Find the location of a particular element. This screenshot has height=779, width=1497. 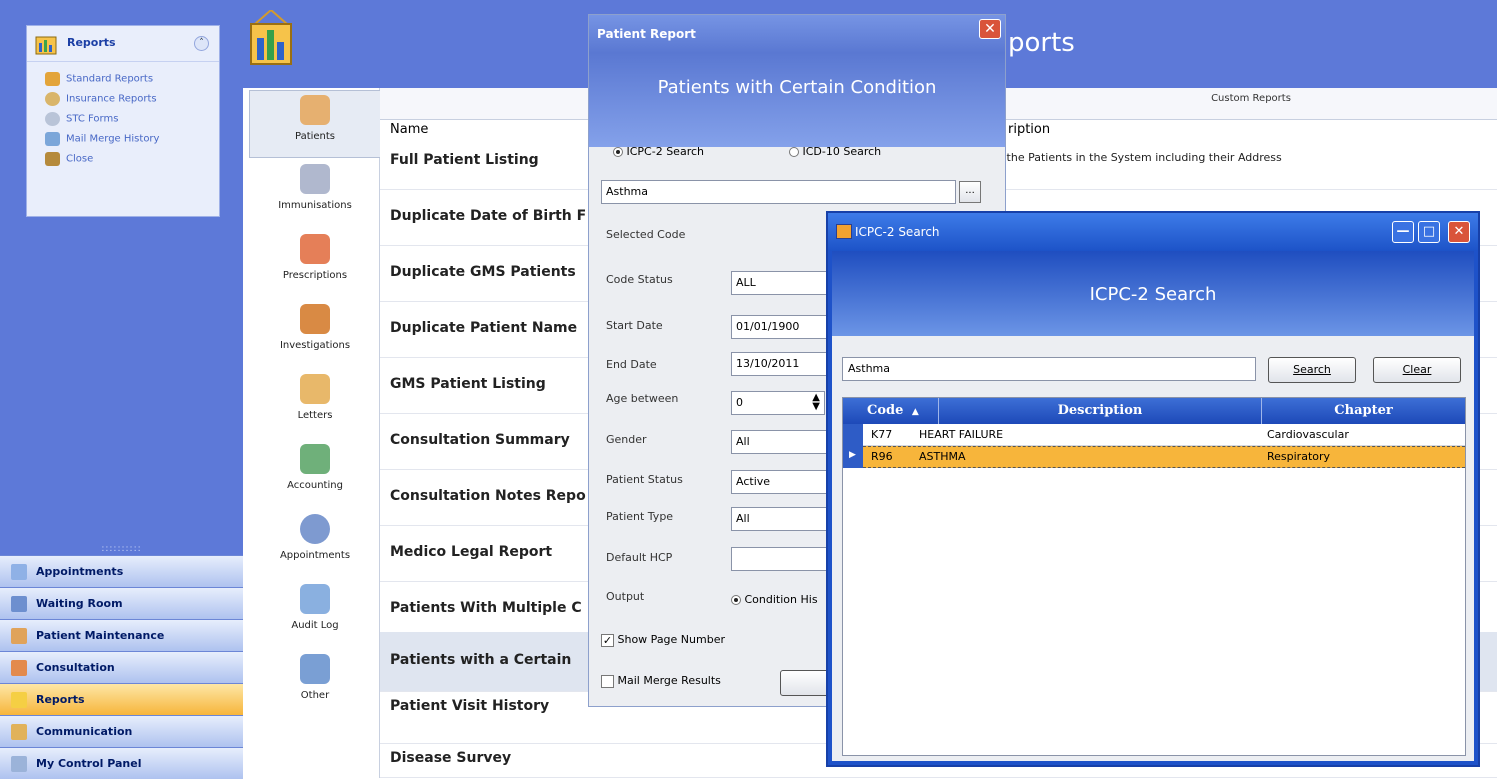

report-name: Medico Legal Report is located at coordinates (471, 552).